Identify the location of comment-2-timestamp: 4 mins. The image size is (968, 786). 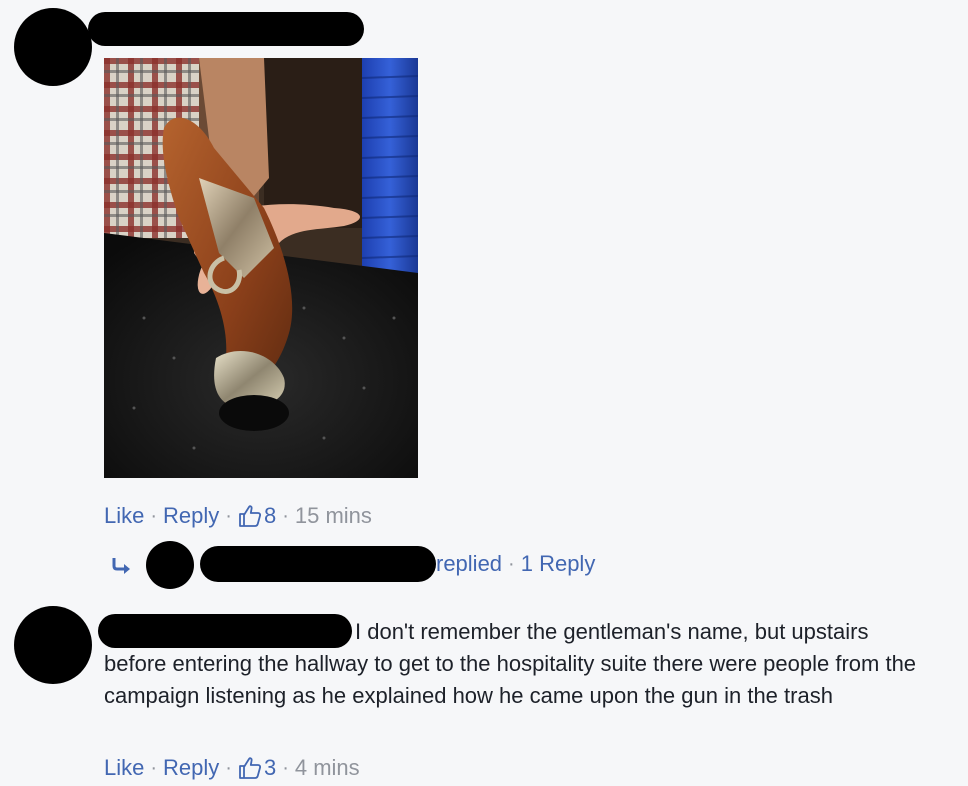
(327, 768).